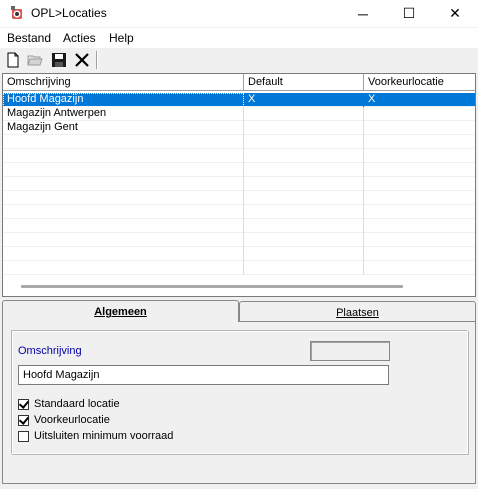 This screenshot has width=478, height=489. I want to click on minimize-icon: ─, so click(363, 13).